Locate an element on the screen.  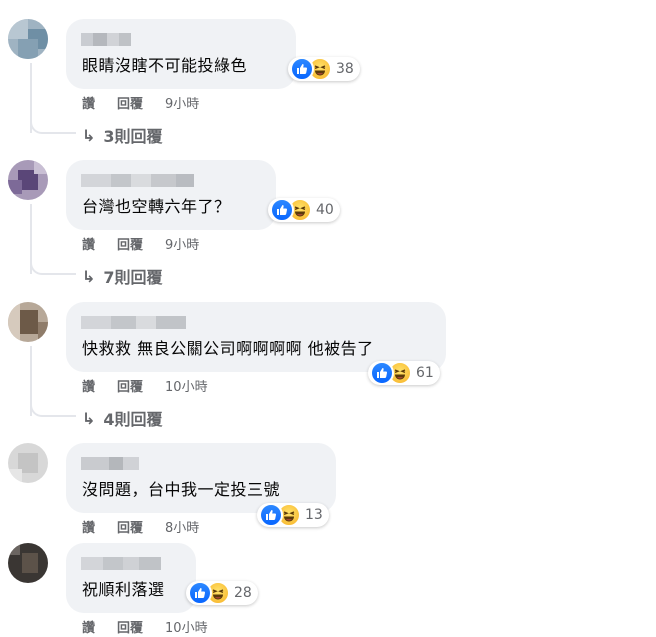
view-replies-link: ↳ 7則回覆 is located at coordinates (122, 276).